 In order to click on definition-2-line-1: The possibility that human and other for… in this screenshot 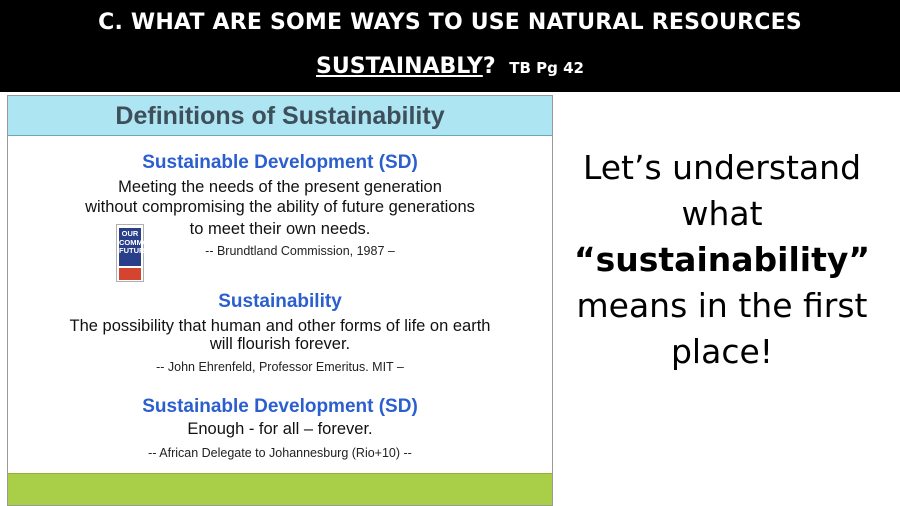, I will do `click(280, 326)`.